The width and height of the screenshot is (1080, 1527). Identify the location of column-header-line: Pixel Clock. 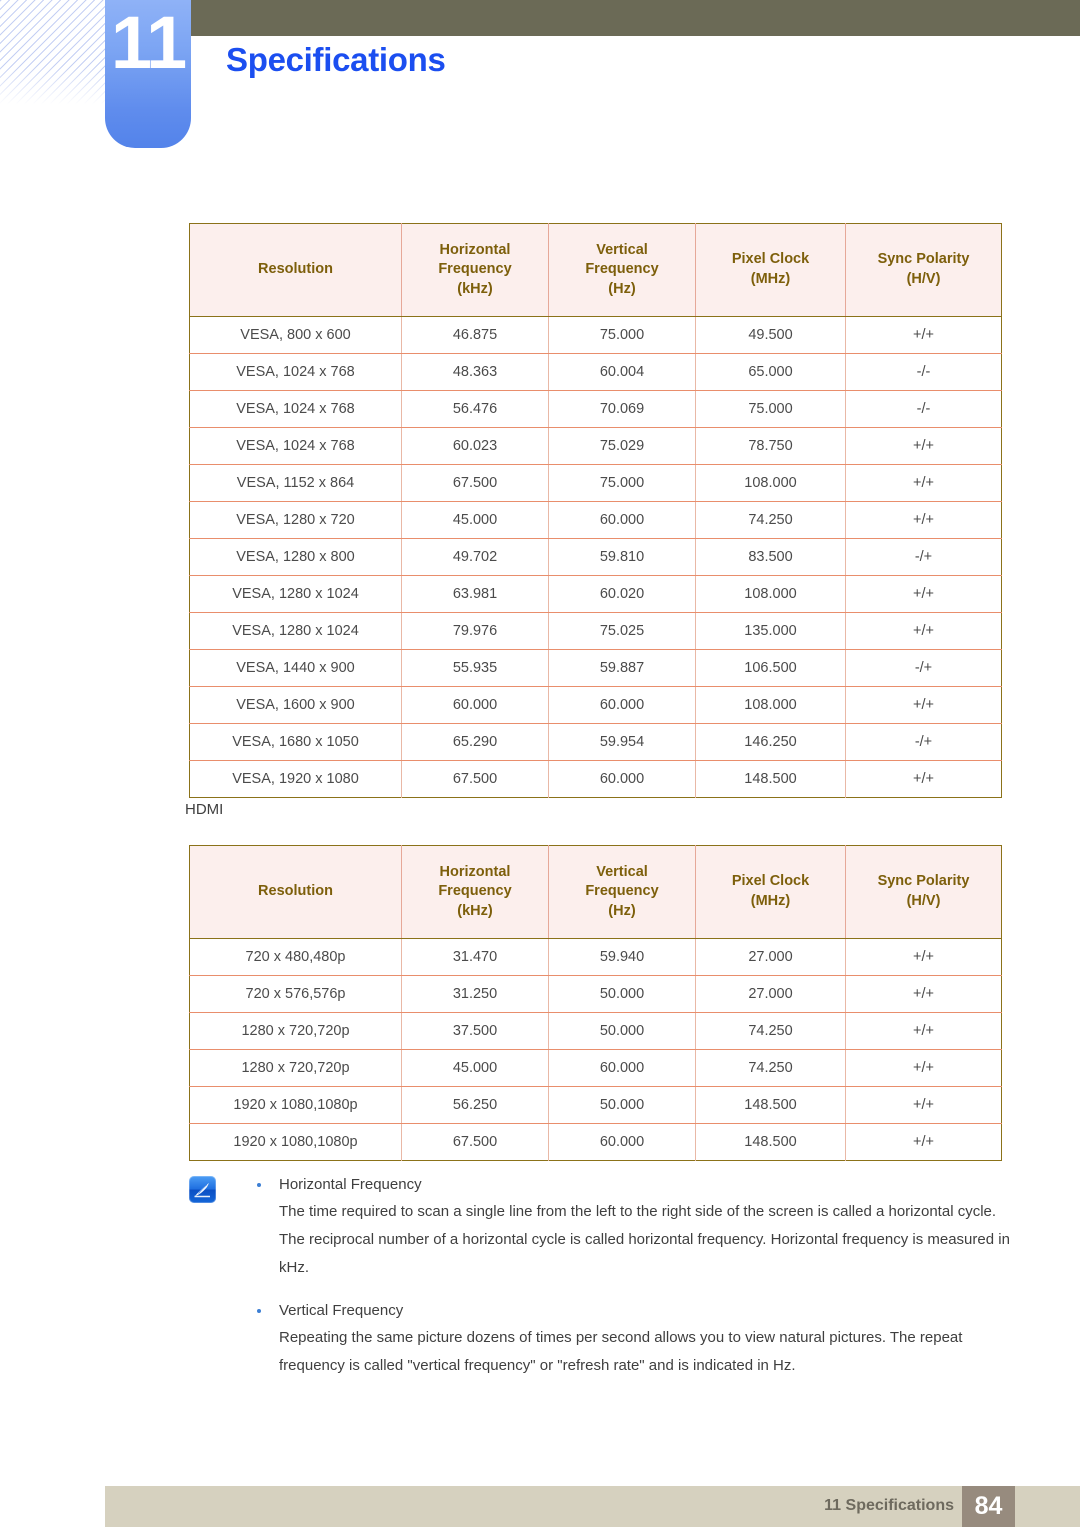
(770, 881).